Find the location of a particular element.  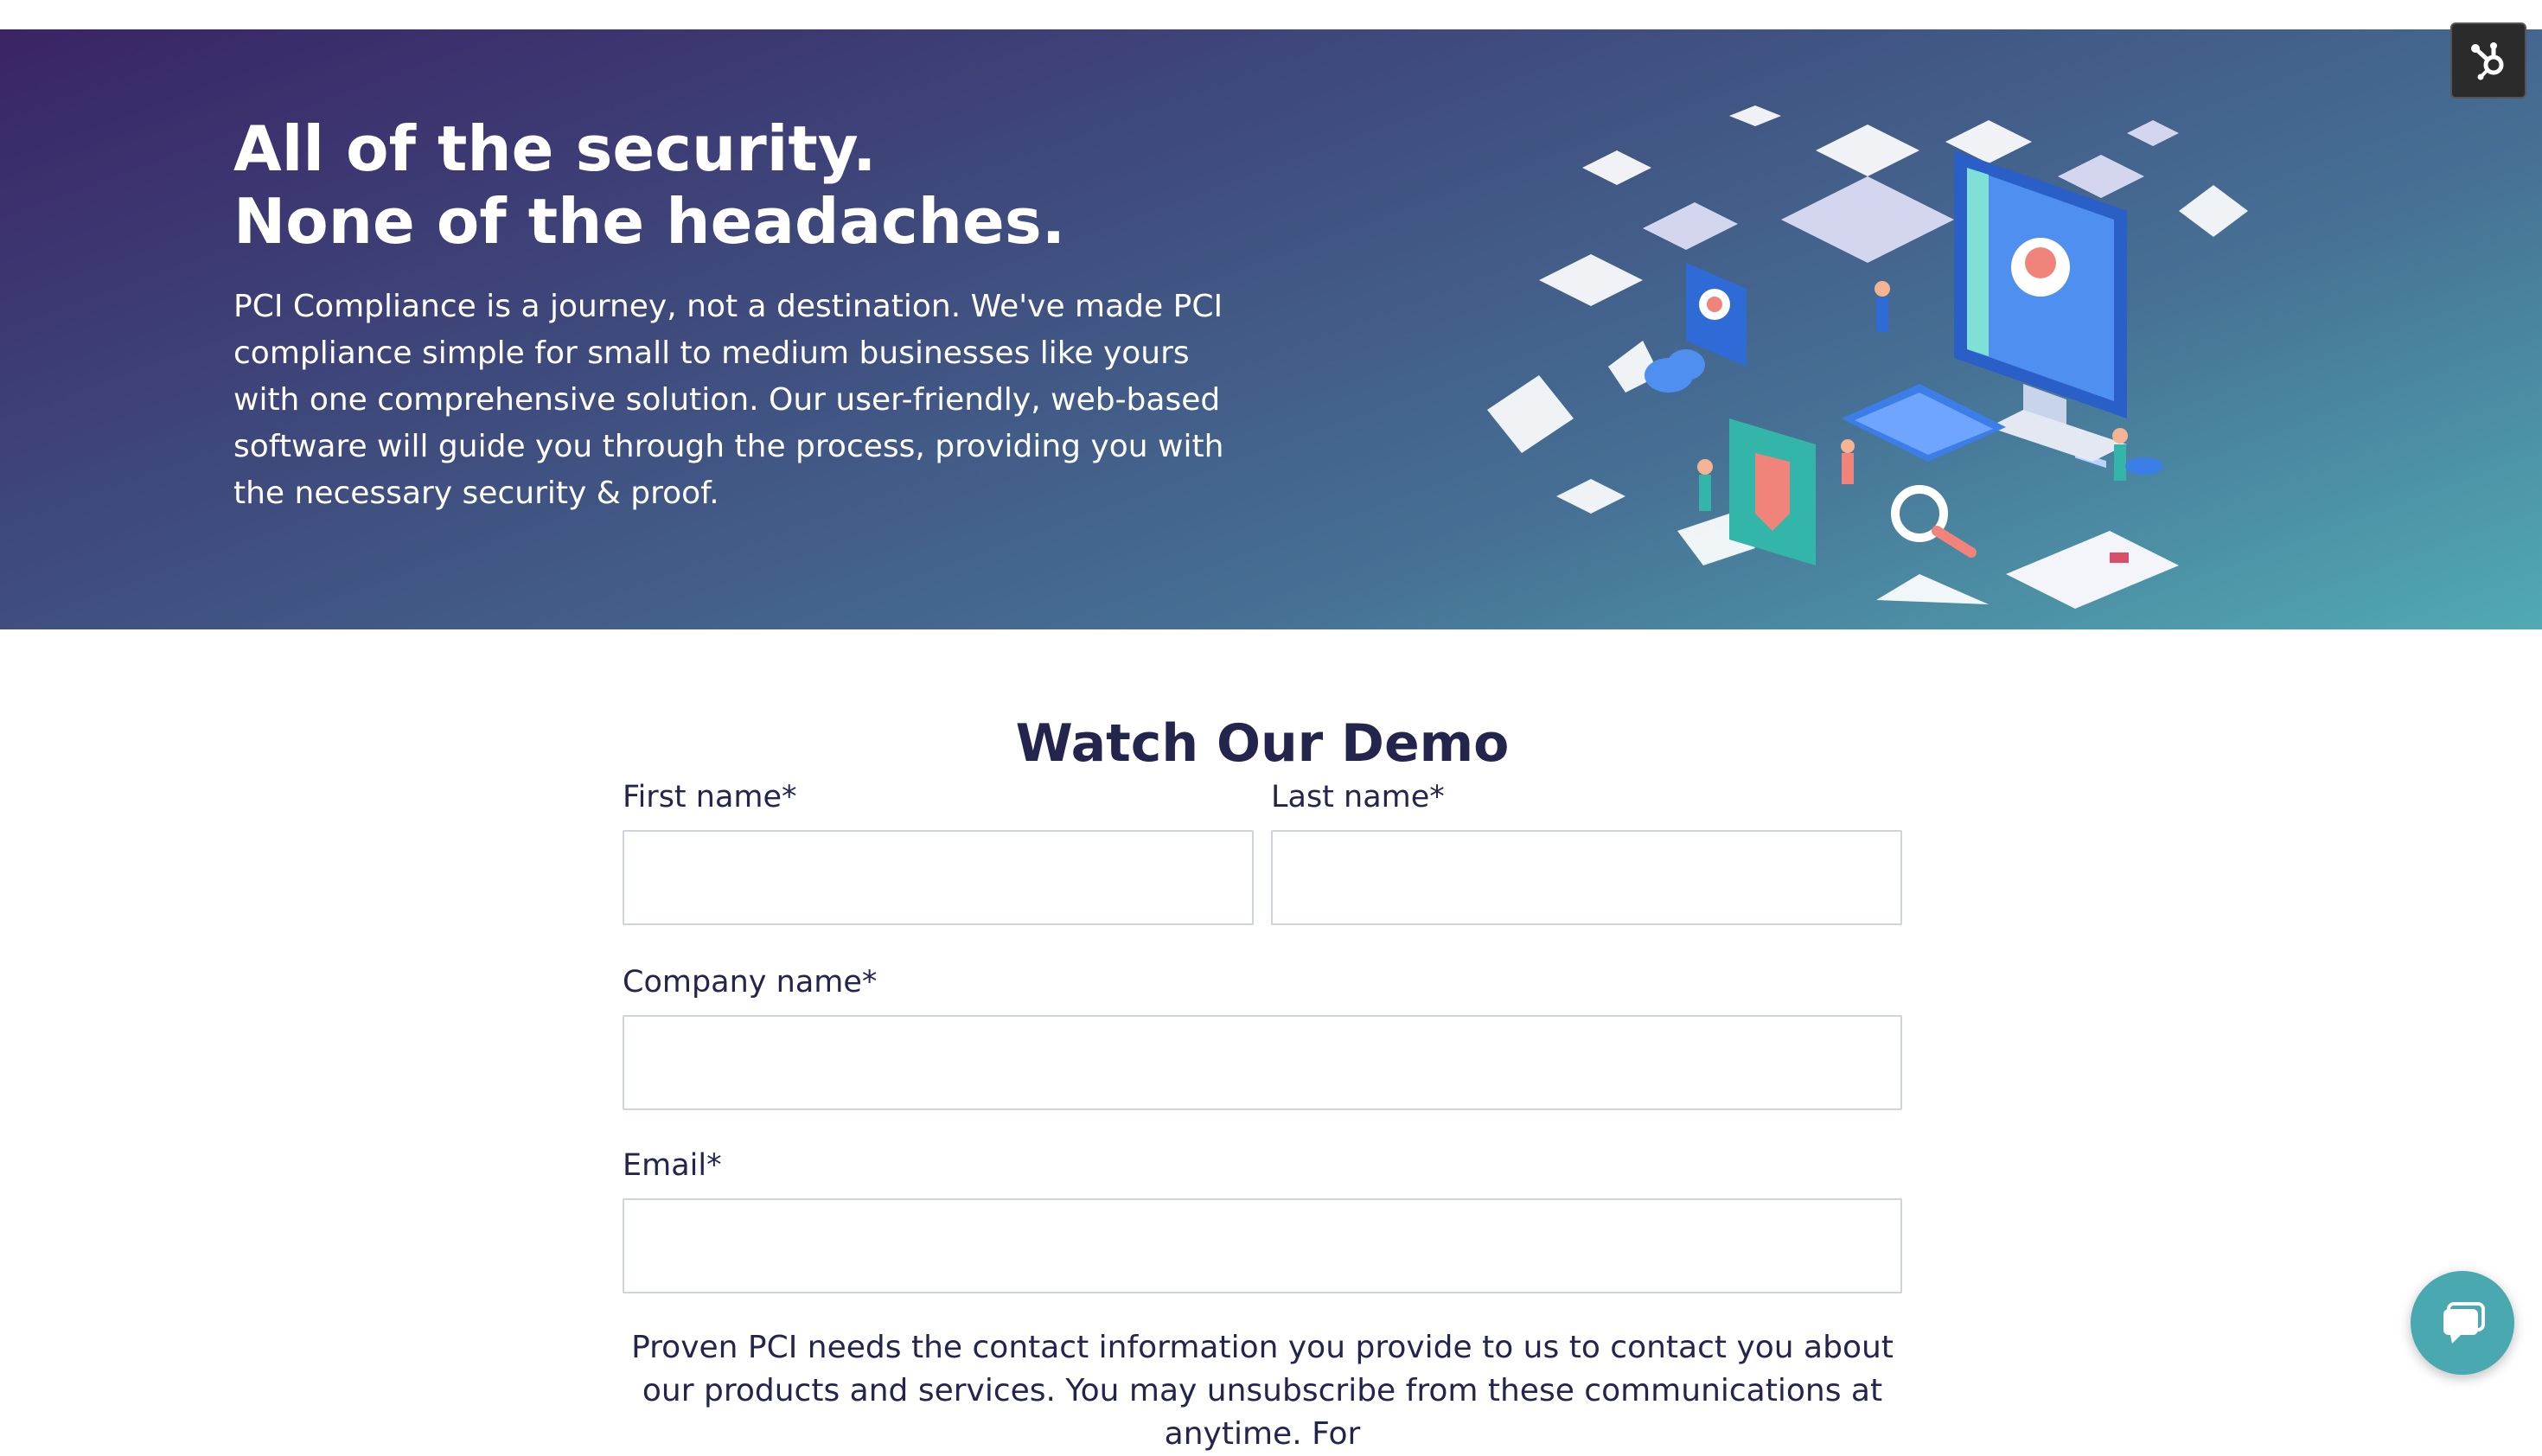

company-name-input is located at coordinates (1262, 1063).